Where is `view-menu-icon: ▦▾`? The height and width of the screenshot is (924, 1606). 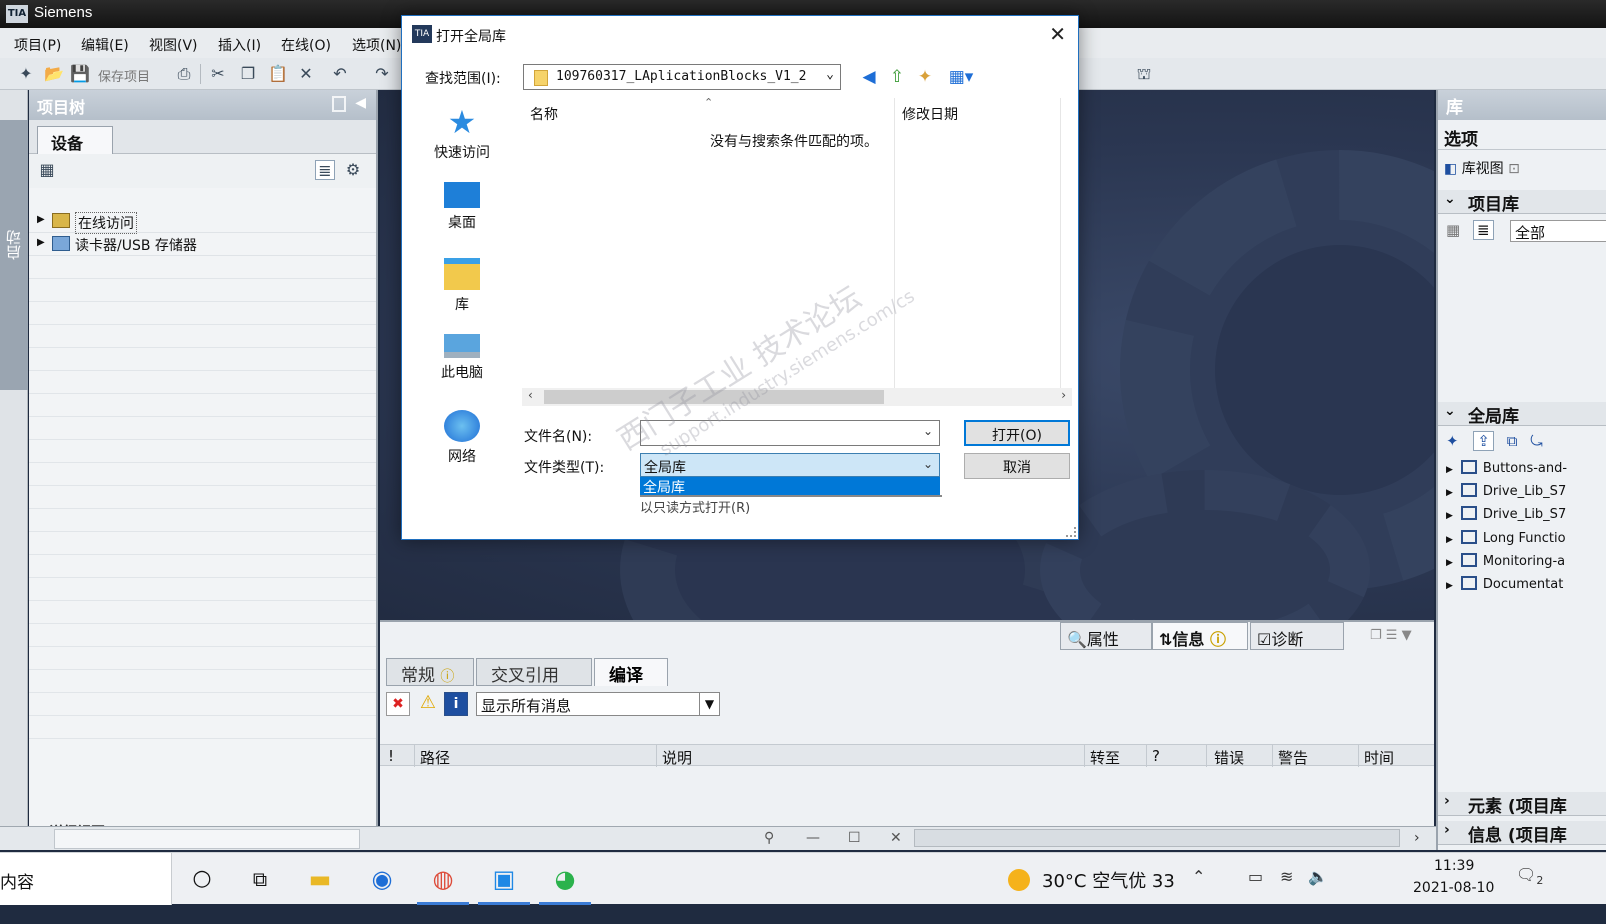 view-menu-icon: ▦▾ is located at coordinates (961, 77).